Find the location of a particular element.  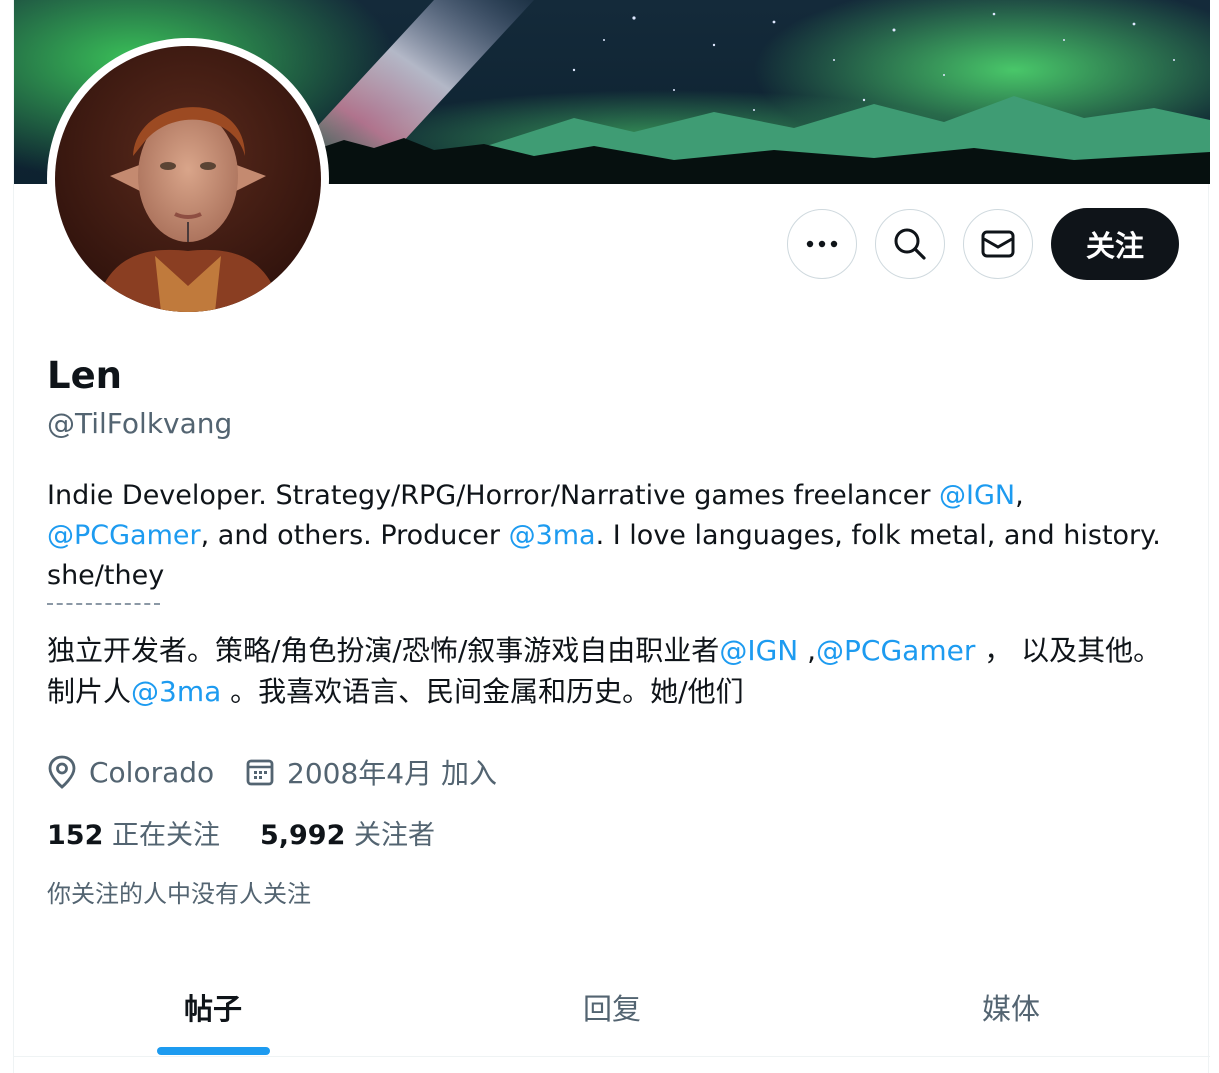

search-icon is located at coordinates (910, 244).